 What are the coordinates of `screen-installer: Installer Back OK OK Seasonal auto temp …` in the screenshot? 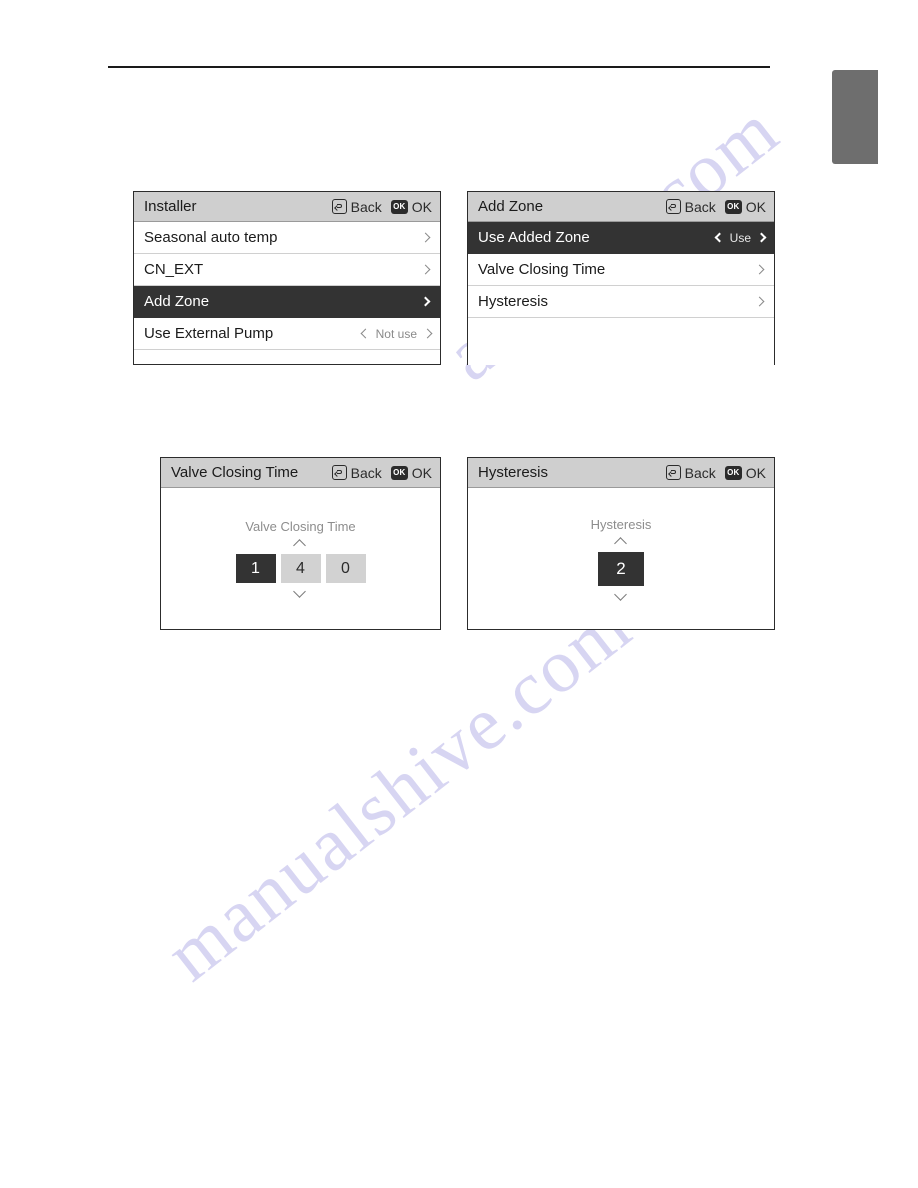 It's located at (287, 278).